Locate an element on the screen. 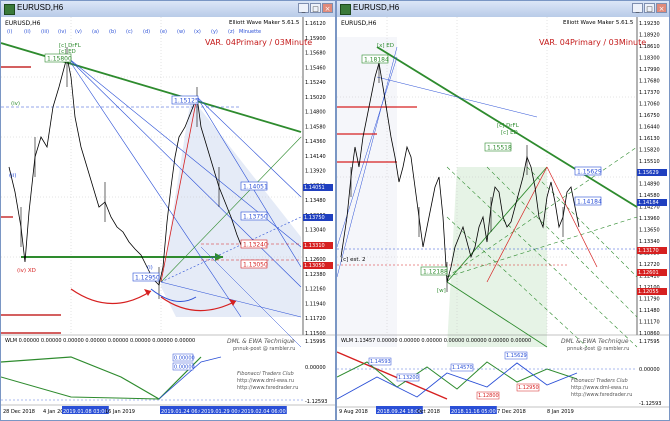 The image size is (670, 421). wave-label-i: (i) is located at coordinates (150, 268).